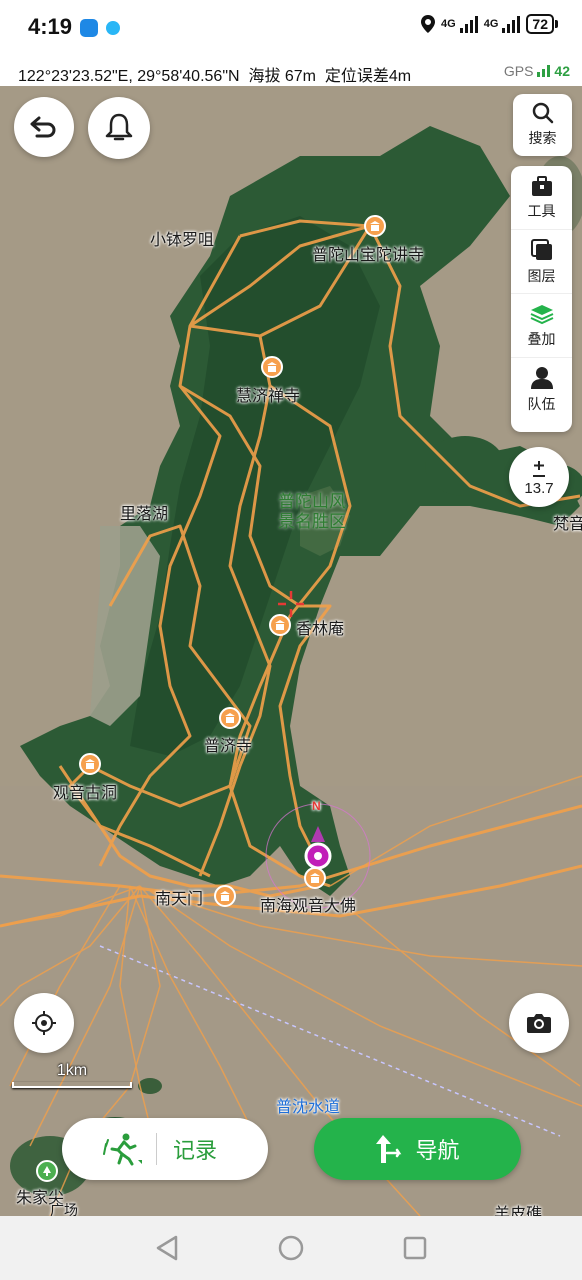  What do you see at coordinates (541, 325) in the screenshot?
I see `overlay-button: 叠加` at bounding box center [541, 325].